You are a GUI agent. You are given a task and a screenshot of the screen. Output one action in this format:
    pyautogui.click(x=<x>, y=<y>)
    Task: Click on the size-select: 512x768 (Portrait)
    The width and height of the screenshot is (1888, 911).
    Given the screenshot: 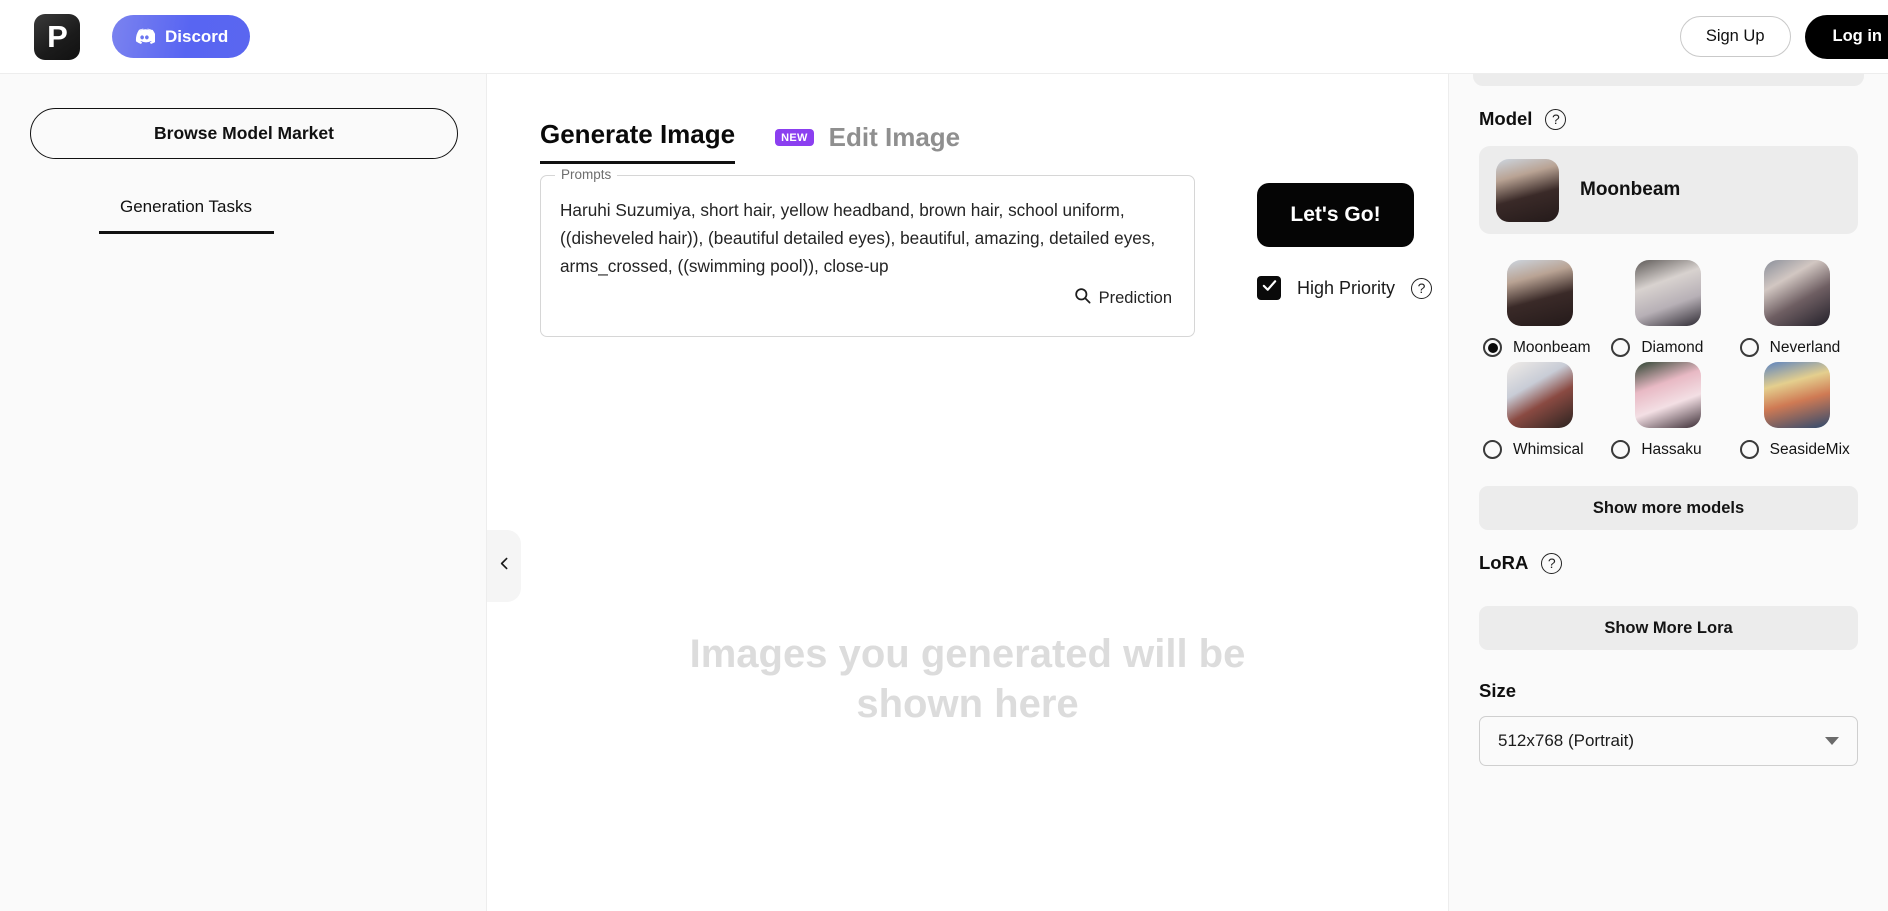 What is the action you would take?
    pyautogui.click(x=1668, y=741)
    